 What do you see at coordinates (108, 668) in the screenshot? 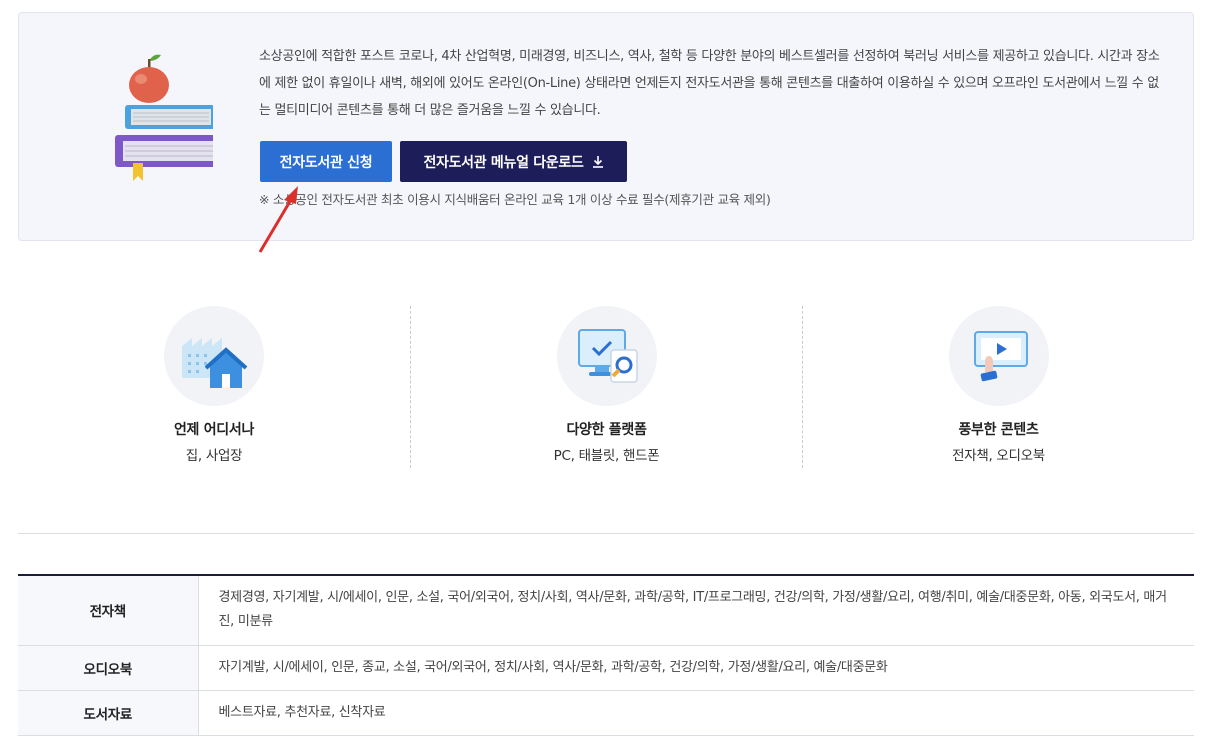
I see `category-label: 오디오북` at bounding box center [108, 668].